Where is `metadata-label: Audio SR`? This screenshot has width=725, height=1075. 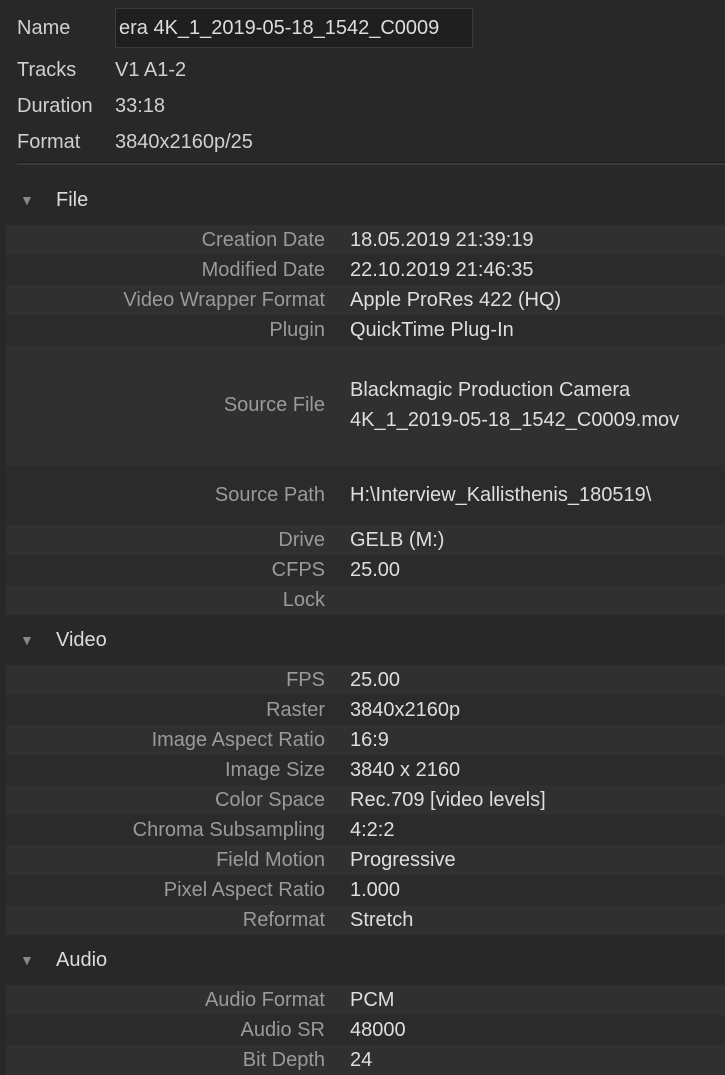 metadata-label: Audio SR is located at coordinates (283, 1030).